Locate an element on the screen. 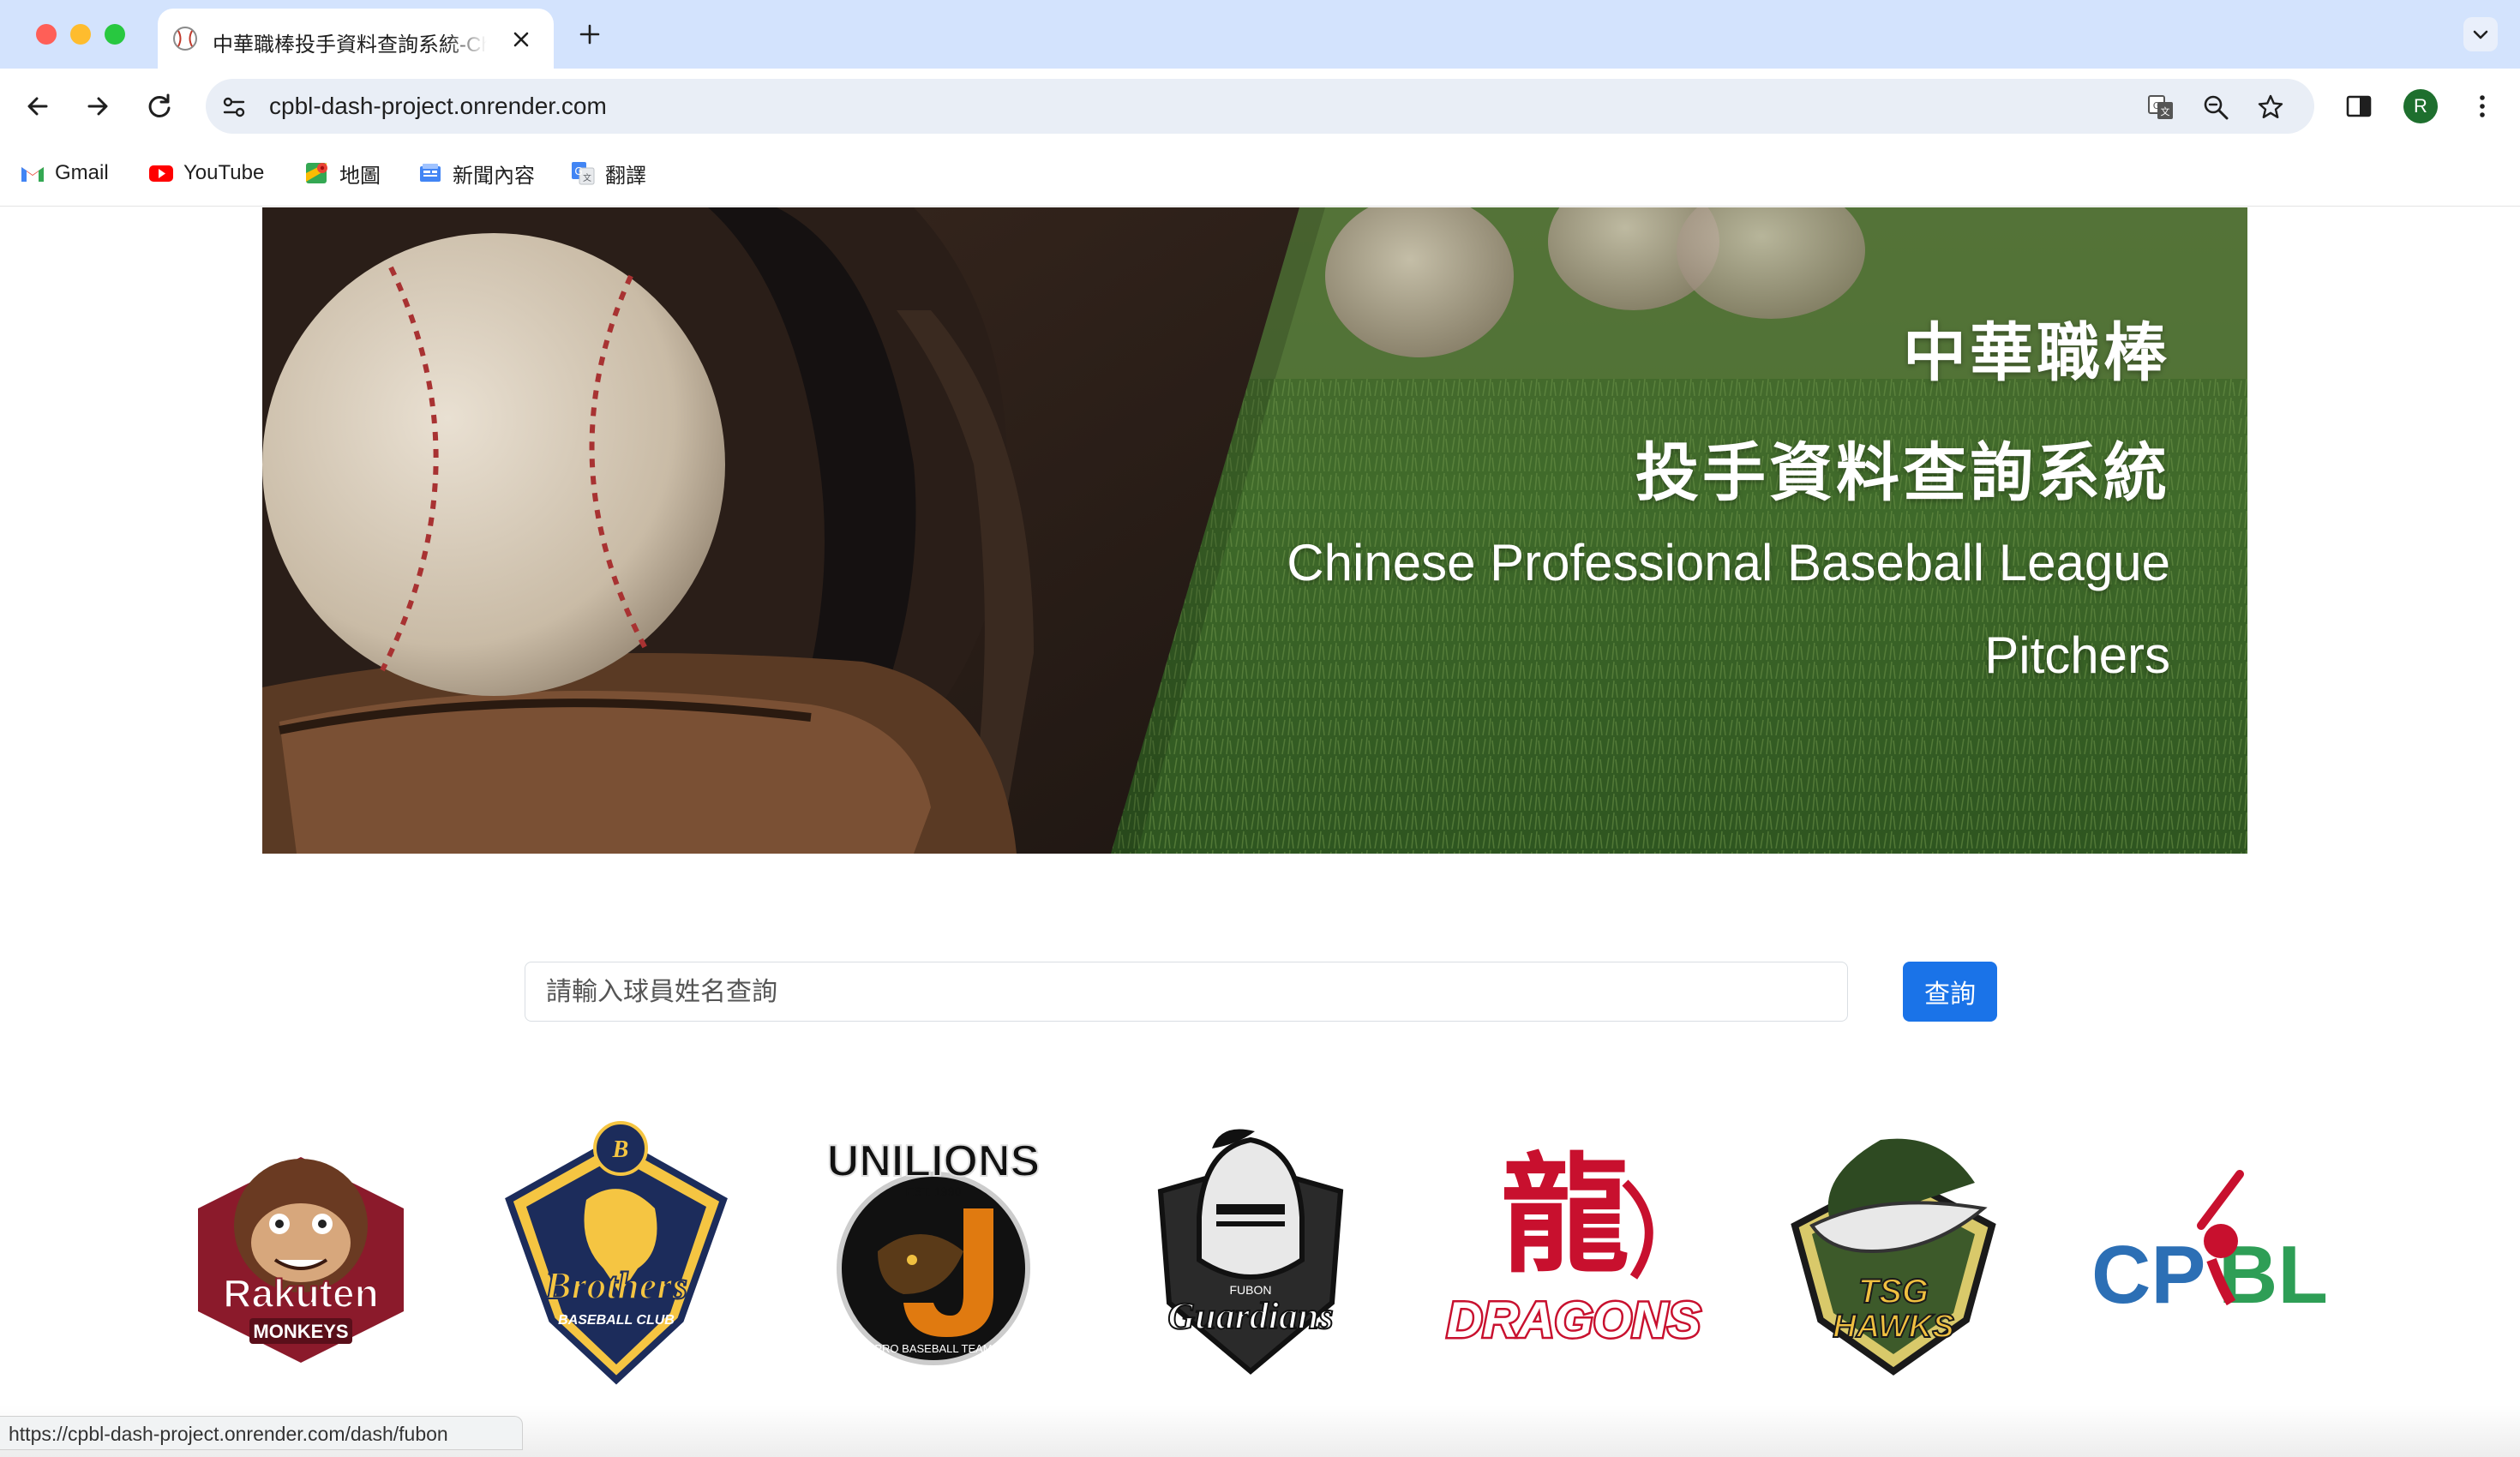  bookmark-label: 翻譯 is located at coordinates (625, 176).